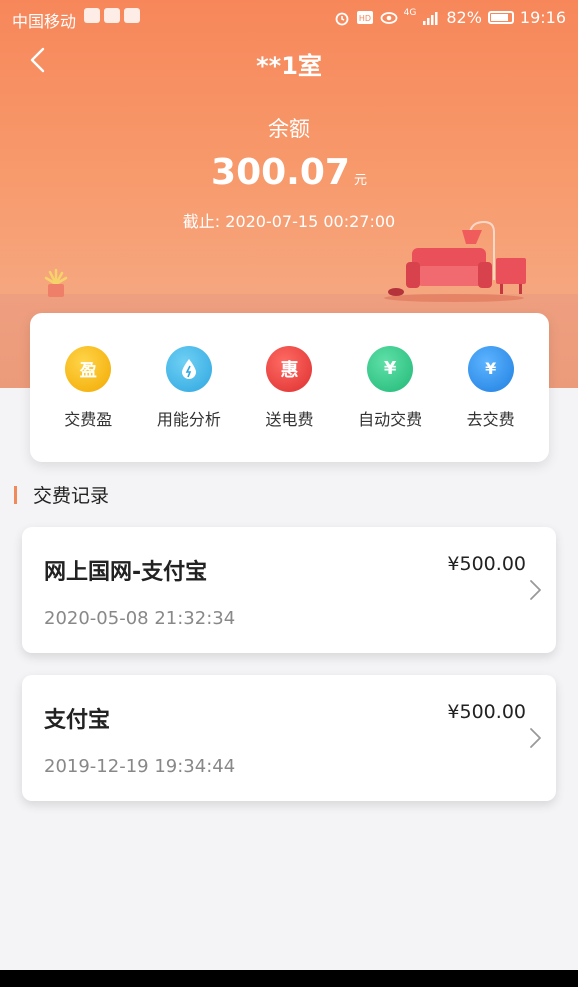  Describe the element at coordinates (132, 15) in the screenshot. I see `app-icon` at that location.